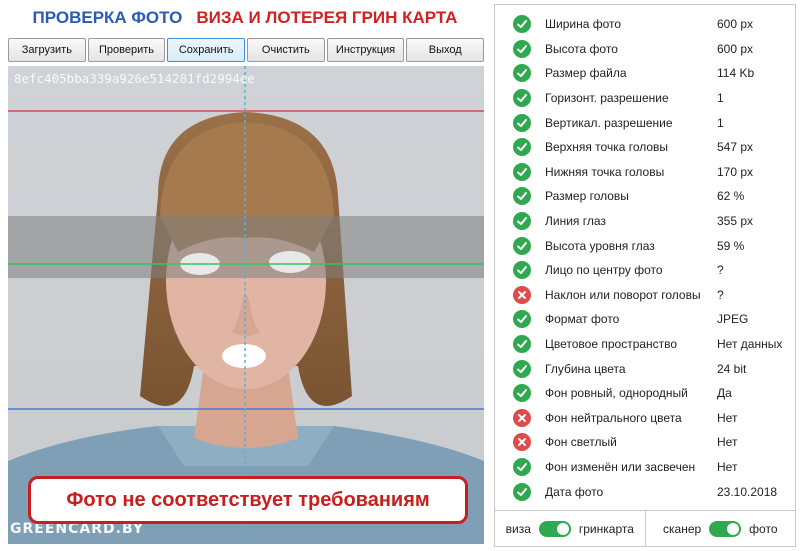  Describe the element at coordinates (645, 368) in the screenshot. I see `check-row: Глубина цвета 24 bit` at that location.